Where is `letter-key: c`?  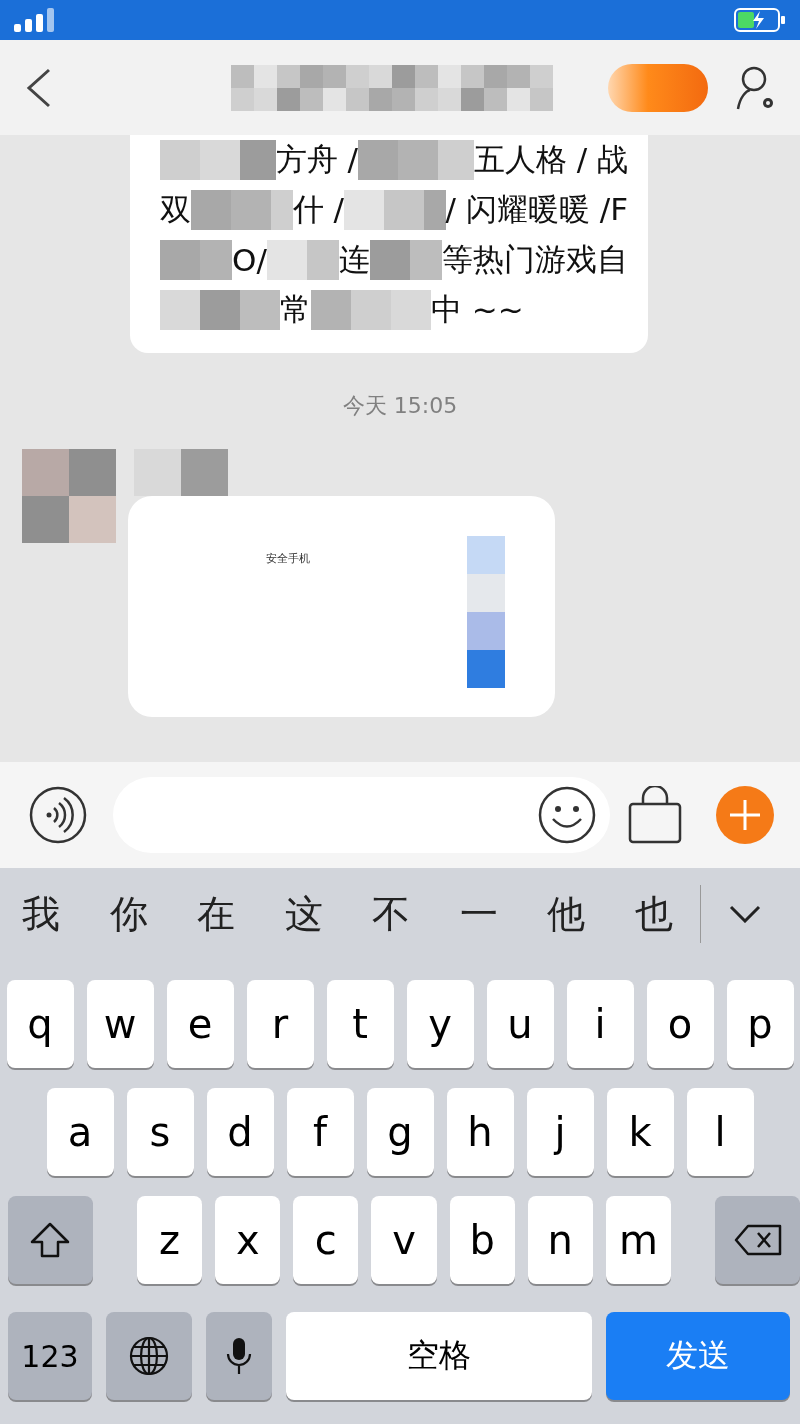
letter-key: c is located at coordinates (326, 1240).